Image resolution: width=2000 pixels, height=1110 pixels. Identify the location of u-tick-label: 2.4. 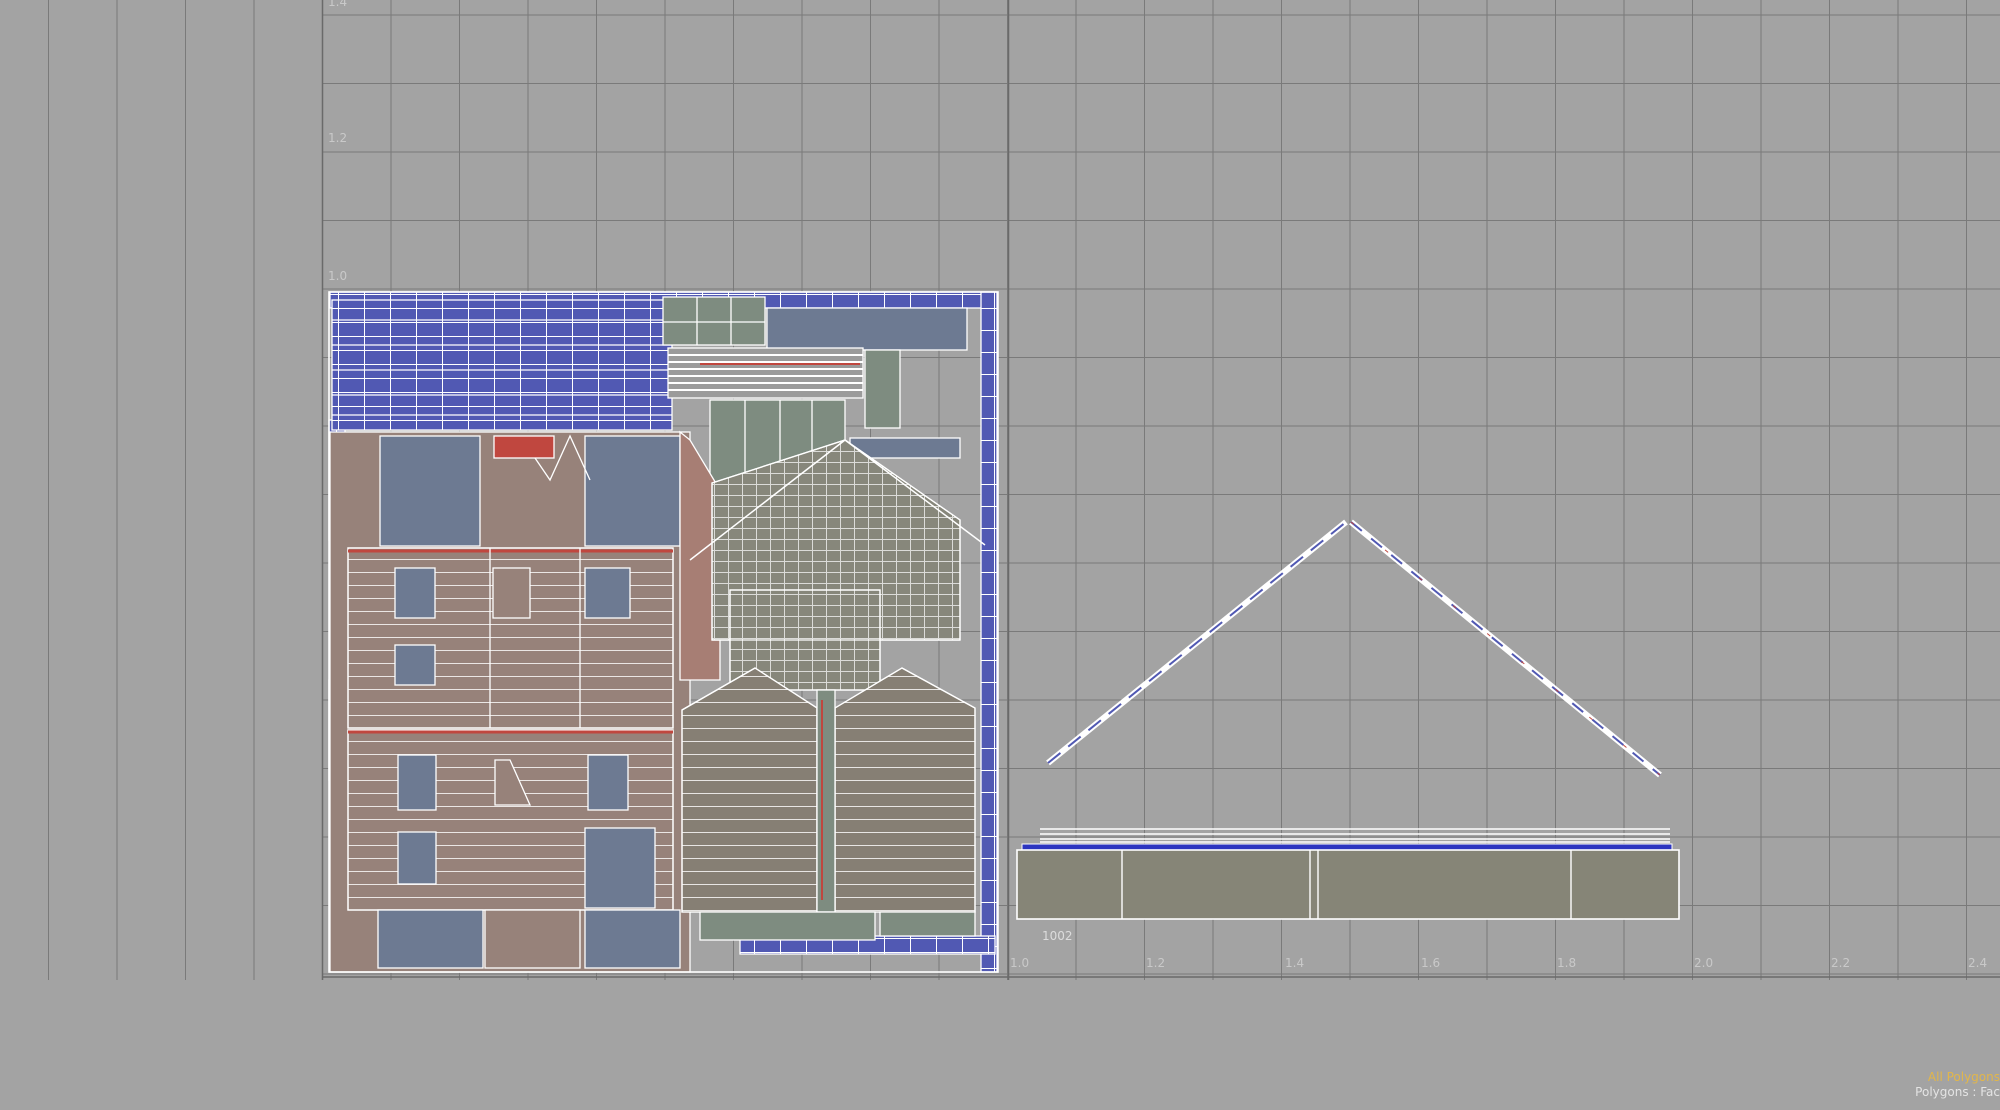
(1977, 963).